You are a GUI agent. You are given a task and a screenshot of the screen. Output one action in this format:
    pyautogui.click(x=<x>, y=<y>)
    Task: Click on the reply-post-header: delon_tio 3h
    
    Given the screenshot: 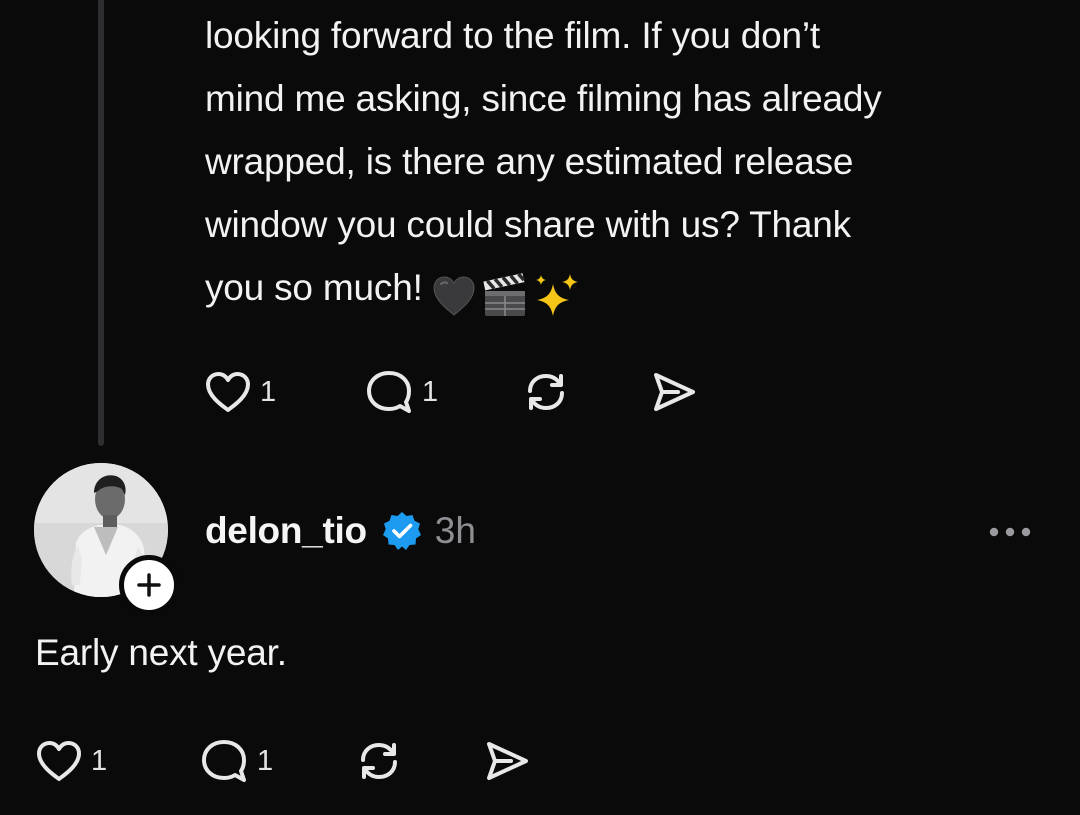 What is the action you would take?
    pyautogui.click(x=340, y=531)
    